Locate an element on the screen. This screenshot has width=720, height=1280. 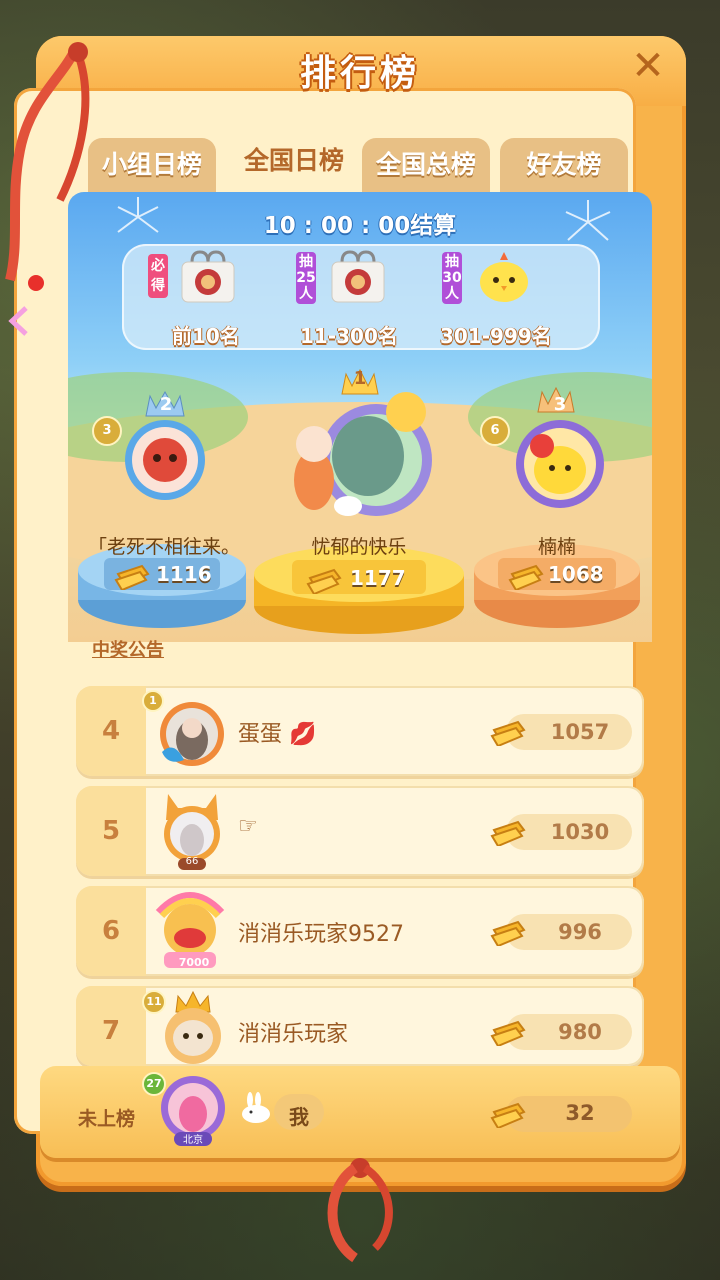
player-score: 1030 is located at coordinates (580, 832).